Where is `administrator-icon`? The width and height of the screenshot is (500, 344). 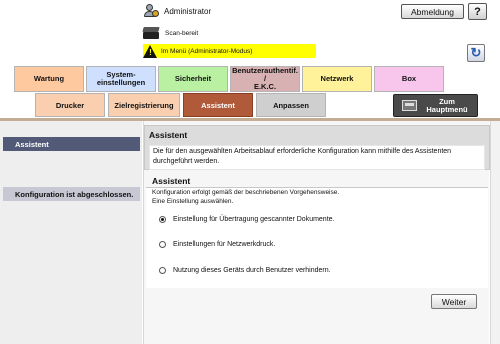 administrator-icon is located at coordinates (151, 11).